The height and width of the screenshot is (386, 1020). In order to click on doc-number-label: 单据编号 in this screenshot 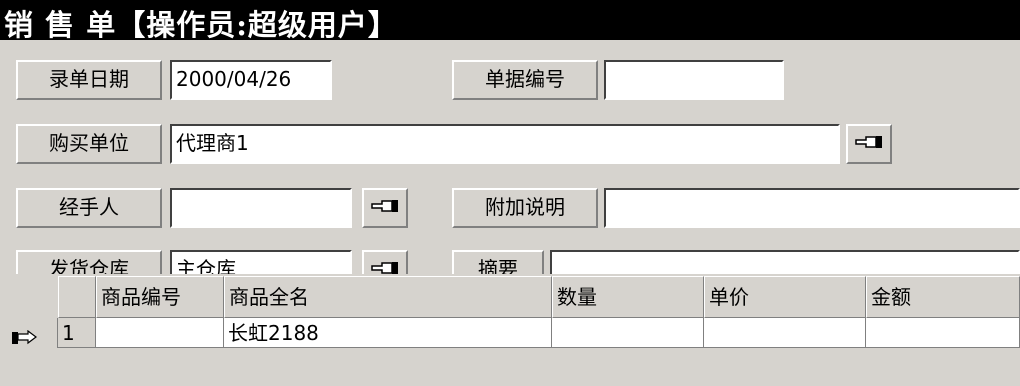, I will do `click(525, 80)`.